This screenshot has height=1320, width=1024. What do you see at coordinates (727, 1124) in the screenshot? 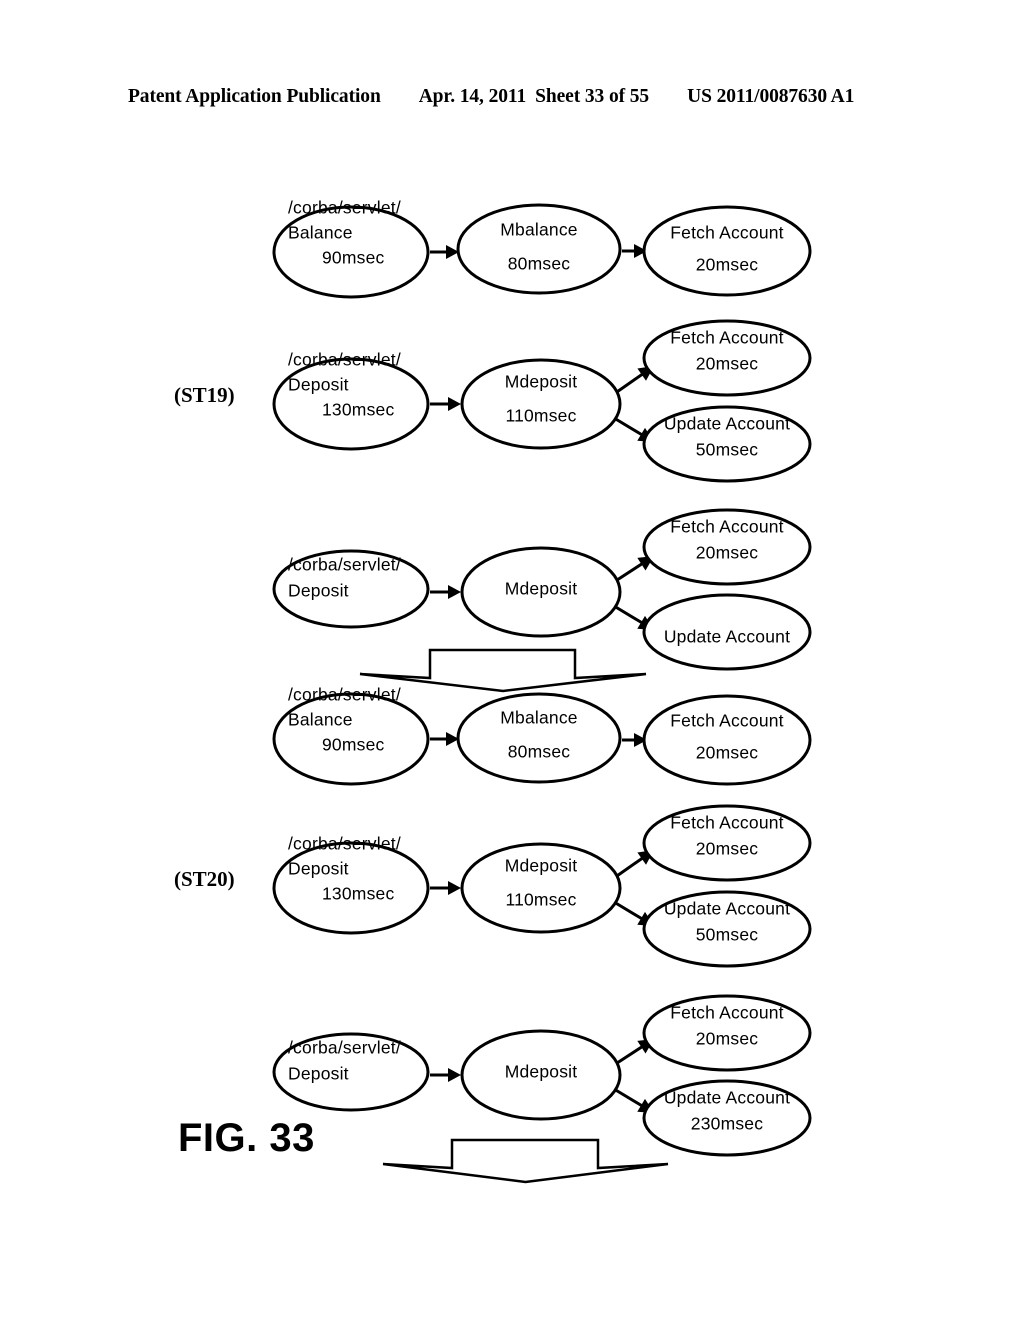
I see `node-text-line: 230msec` at bounding box center [727, 1124].